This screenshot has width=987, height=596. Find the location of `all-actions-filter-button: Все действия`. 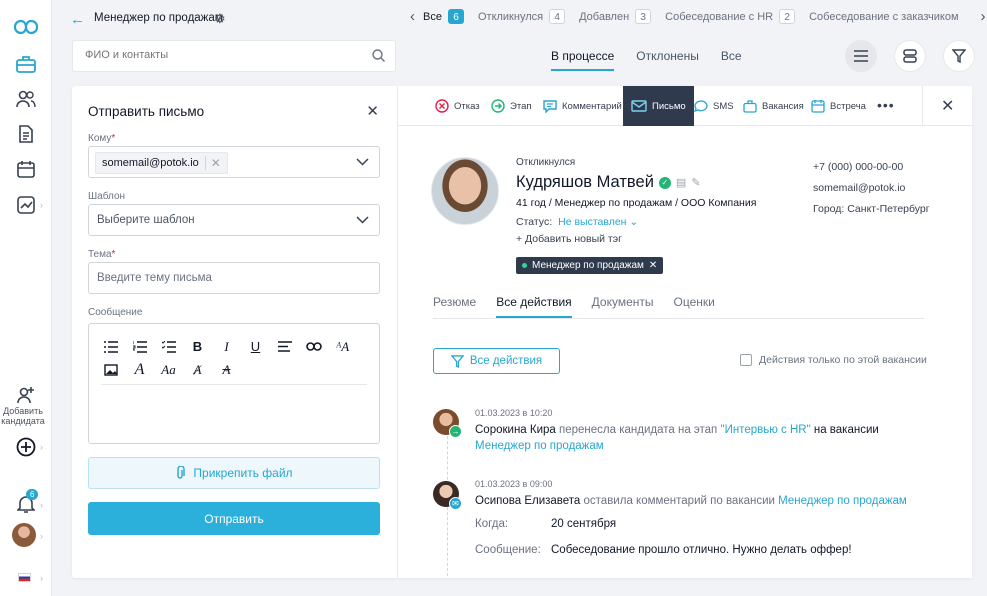

all-actions-filter-button: Все действия is located at coordinates (496, 361).